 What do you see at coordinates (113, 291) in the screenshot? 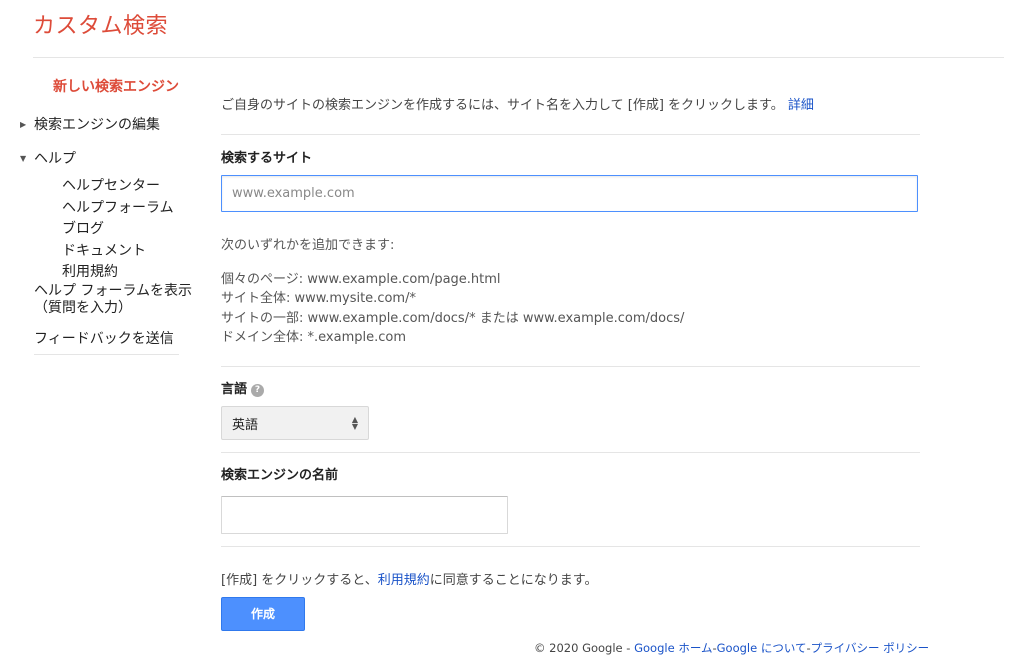
I see `forum-label-line1: ヘルプ フォーラムを表示` at bounding box center [113, 291].